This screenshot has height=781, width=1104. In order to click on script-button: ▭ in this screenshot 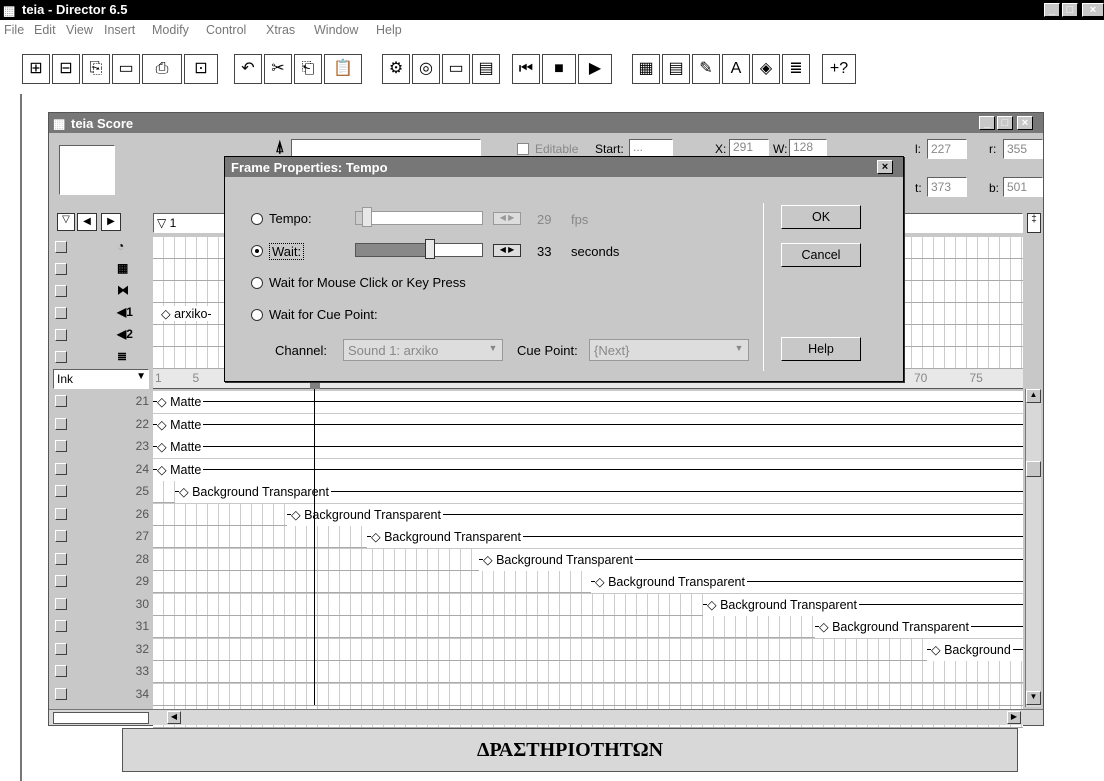, I will do `click(456, 69)`.